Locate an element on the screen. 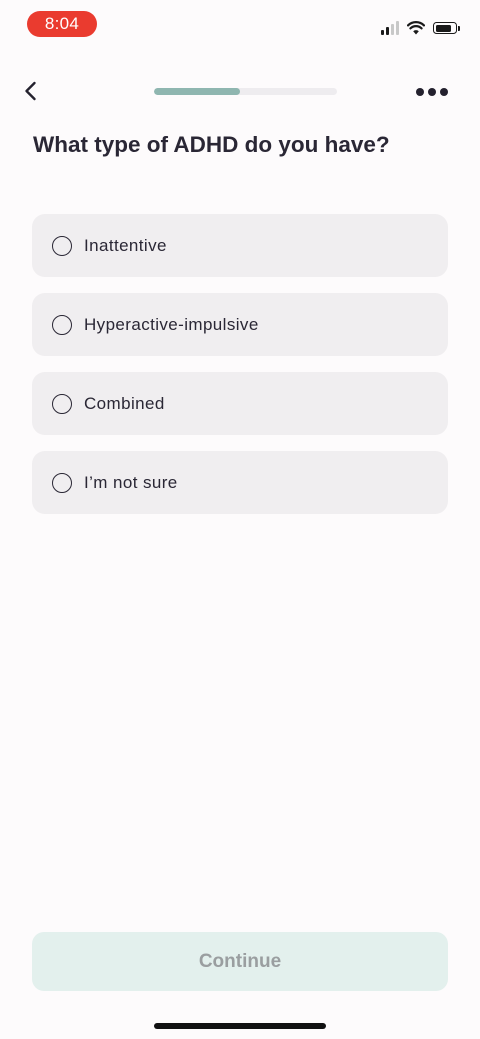 This screenshot has width=480, height=1039. wifi-icon is located at coordinates (416, 28).